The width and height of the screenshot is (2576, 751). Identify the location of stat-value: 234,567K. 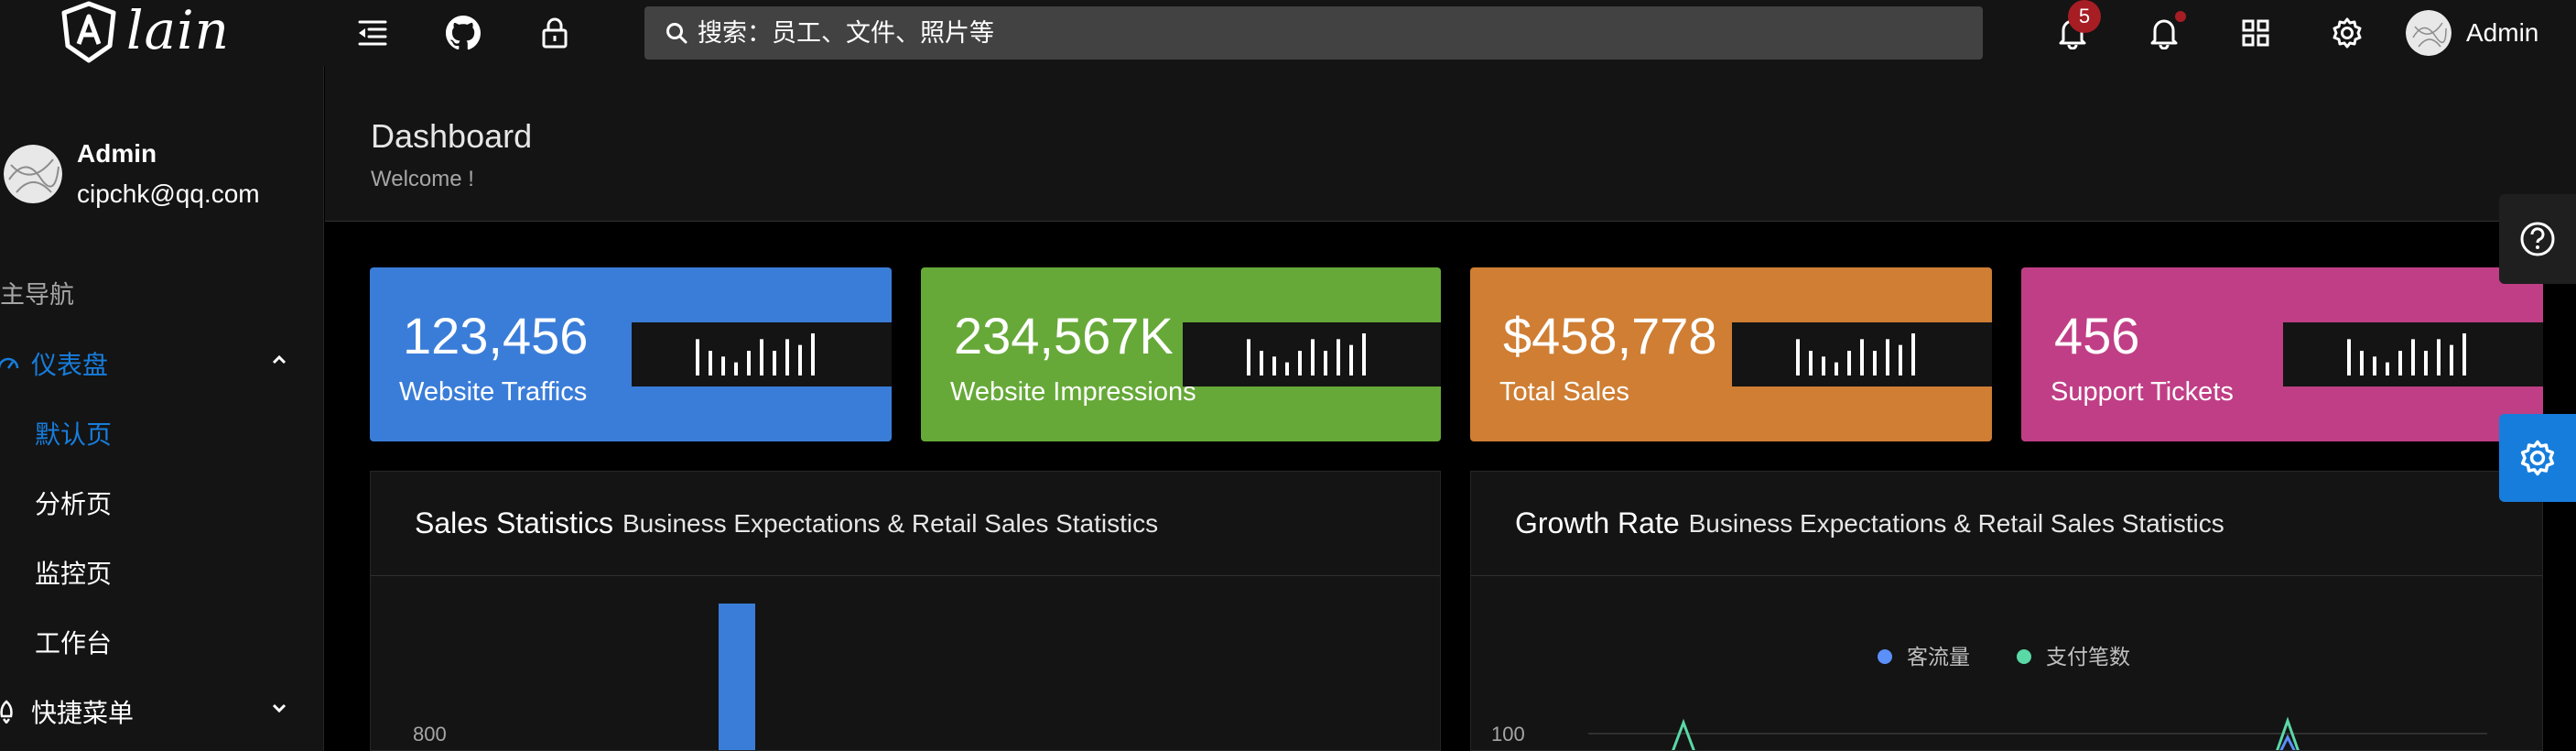
(1064, 336).